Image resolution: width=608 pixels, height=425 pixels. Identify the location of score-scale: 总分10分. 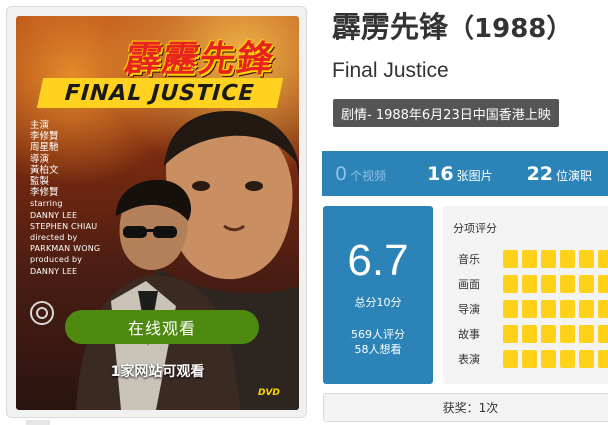
(378, 302).